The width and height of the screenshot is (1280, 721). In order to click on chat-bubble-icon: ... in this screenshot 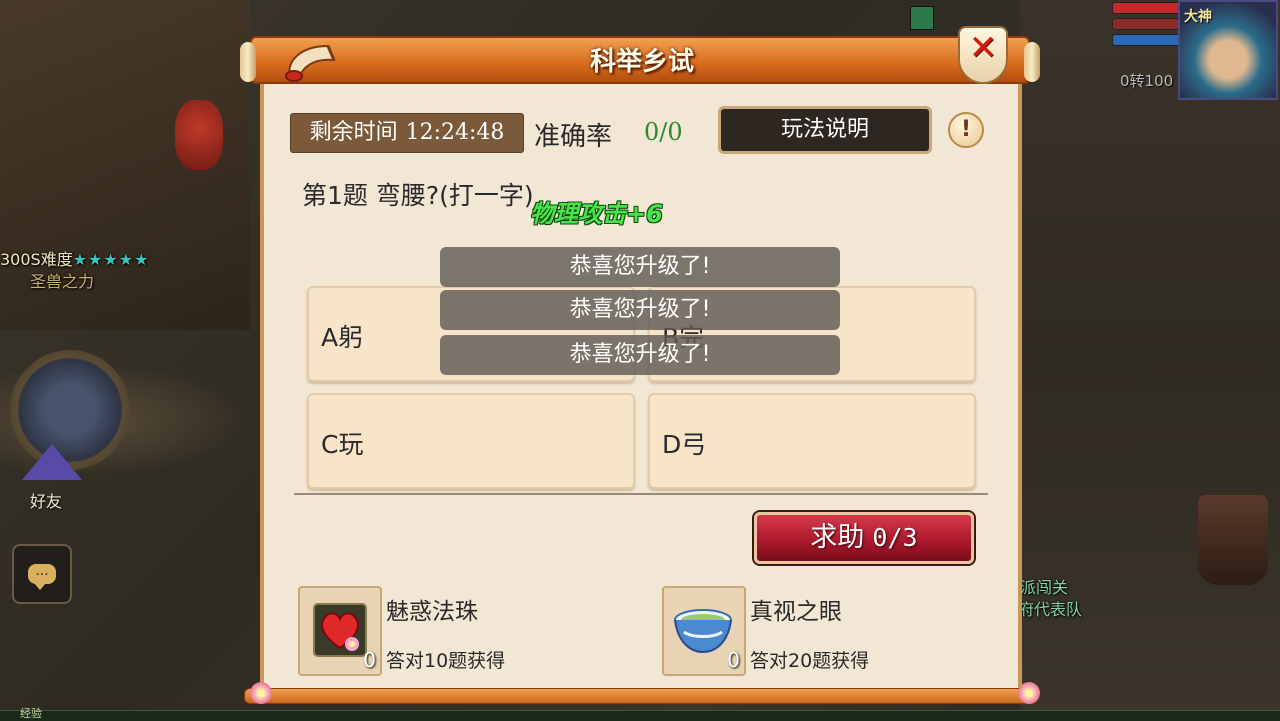, I will do `click(42, 577)`.